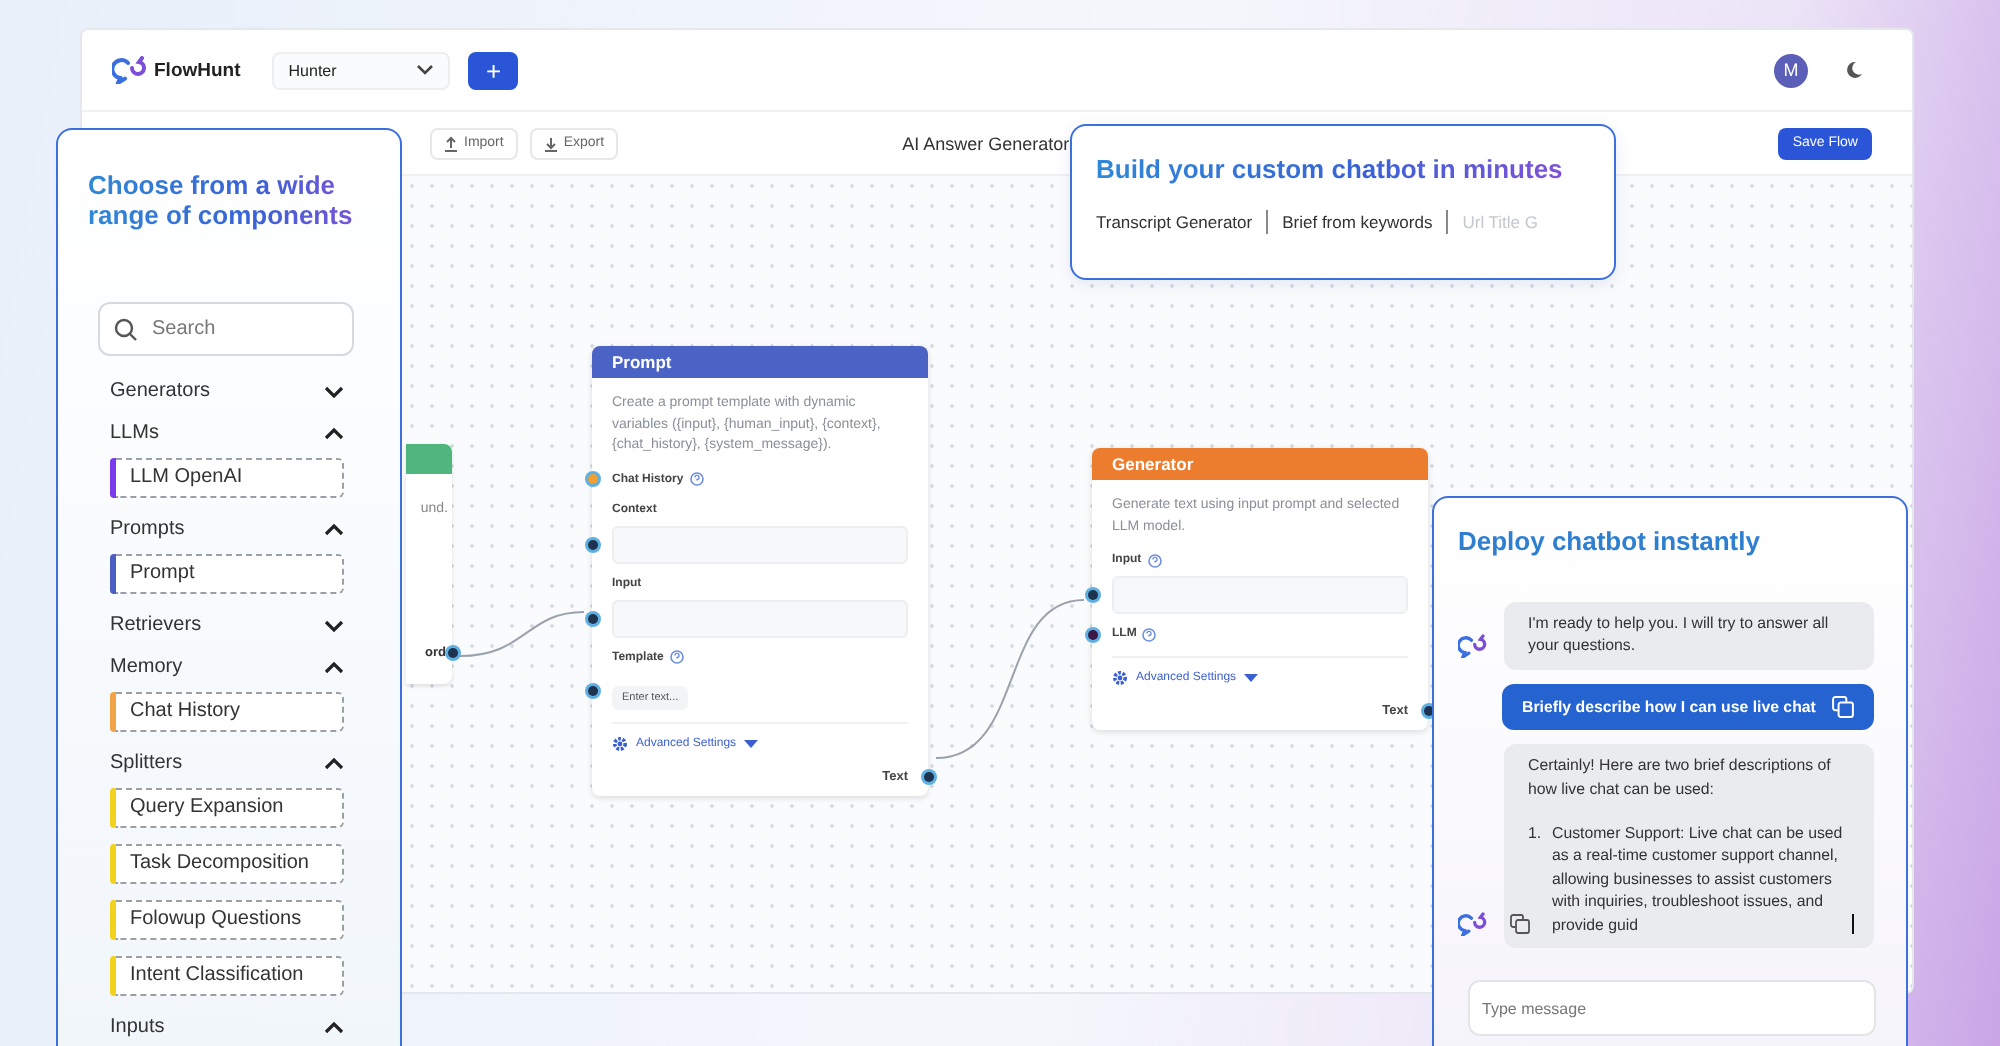 The image size is (2000, 1046). Describe the element at coordinates (986, 143) in the screenshot. I see `flow-title: AI Answer Generator` at that location.